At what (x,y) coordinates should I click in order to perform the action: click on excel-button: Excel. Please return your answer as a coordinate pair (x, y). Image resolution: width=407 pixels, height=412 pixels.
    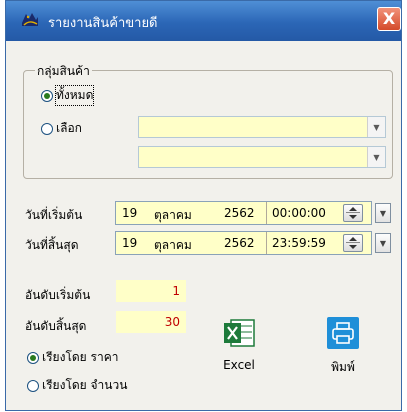
    Looking at the image, I should click on (239, 344).